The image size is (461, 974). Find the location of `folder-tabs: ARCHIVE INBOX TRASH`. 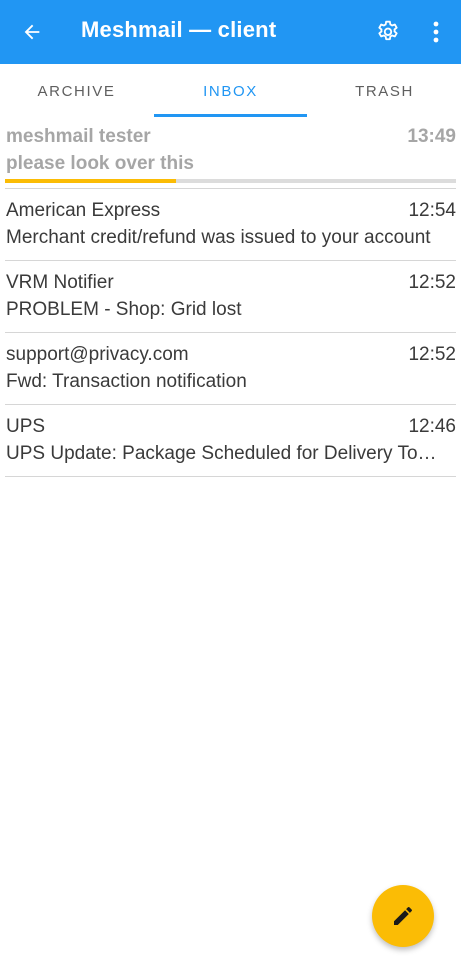

folder-tabs: ARCHIVE INBOX TRASH is located at coordinates (230, 91).